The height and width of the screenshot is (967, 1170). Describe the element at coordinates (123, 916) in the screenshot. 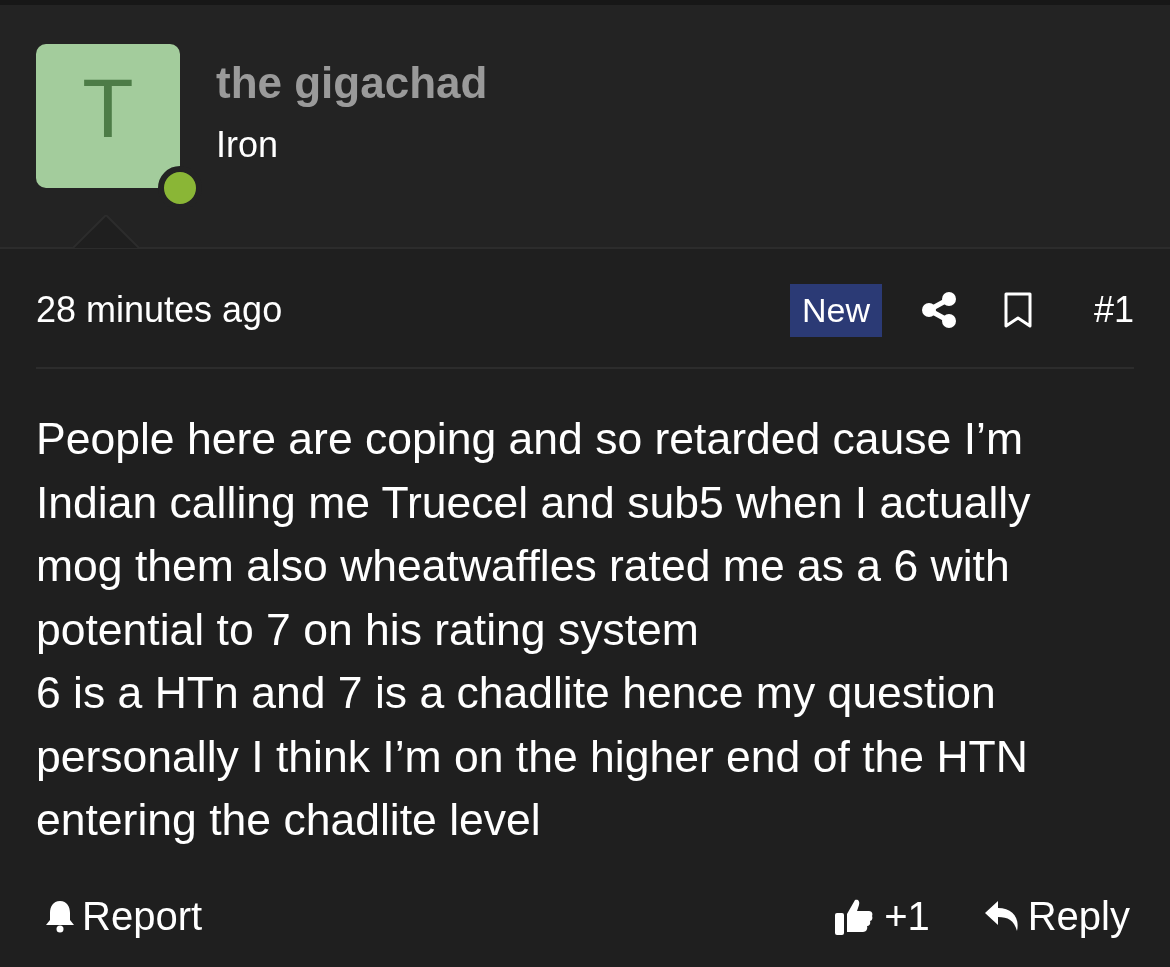

I see `report-button: Report` at that location.